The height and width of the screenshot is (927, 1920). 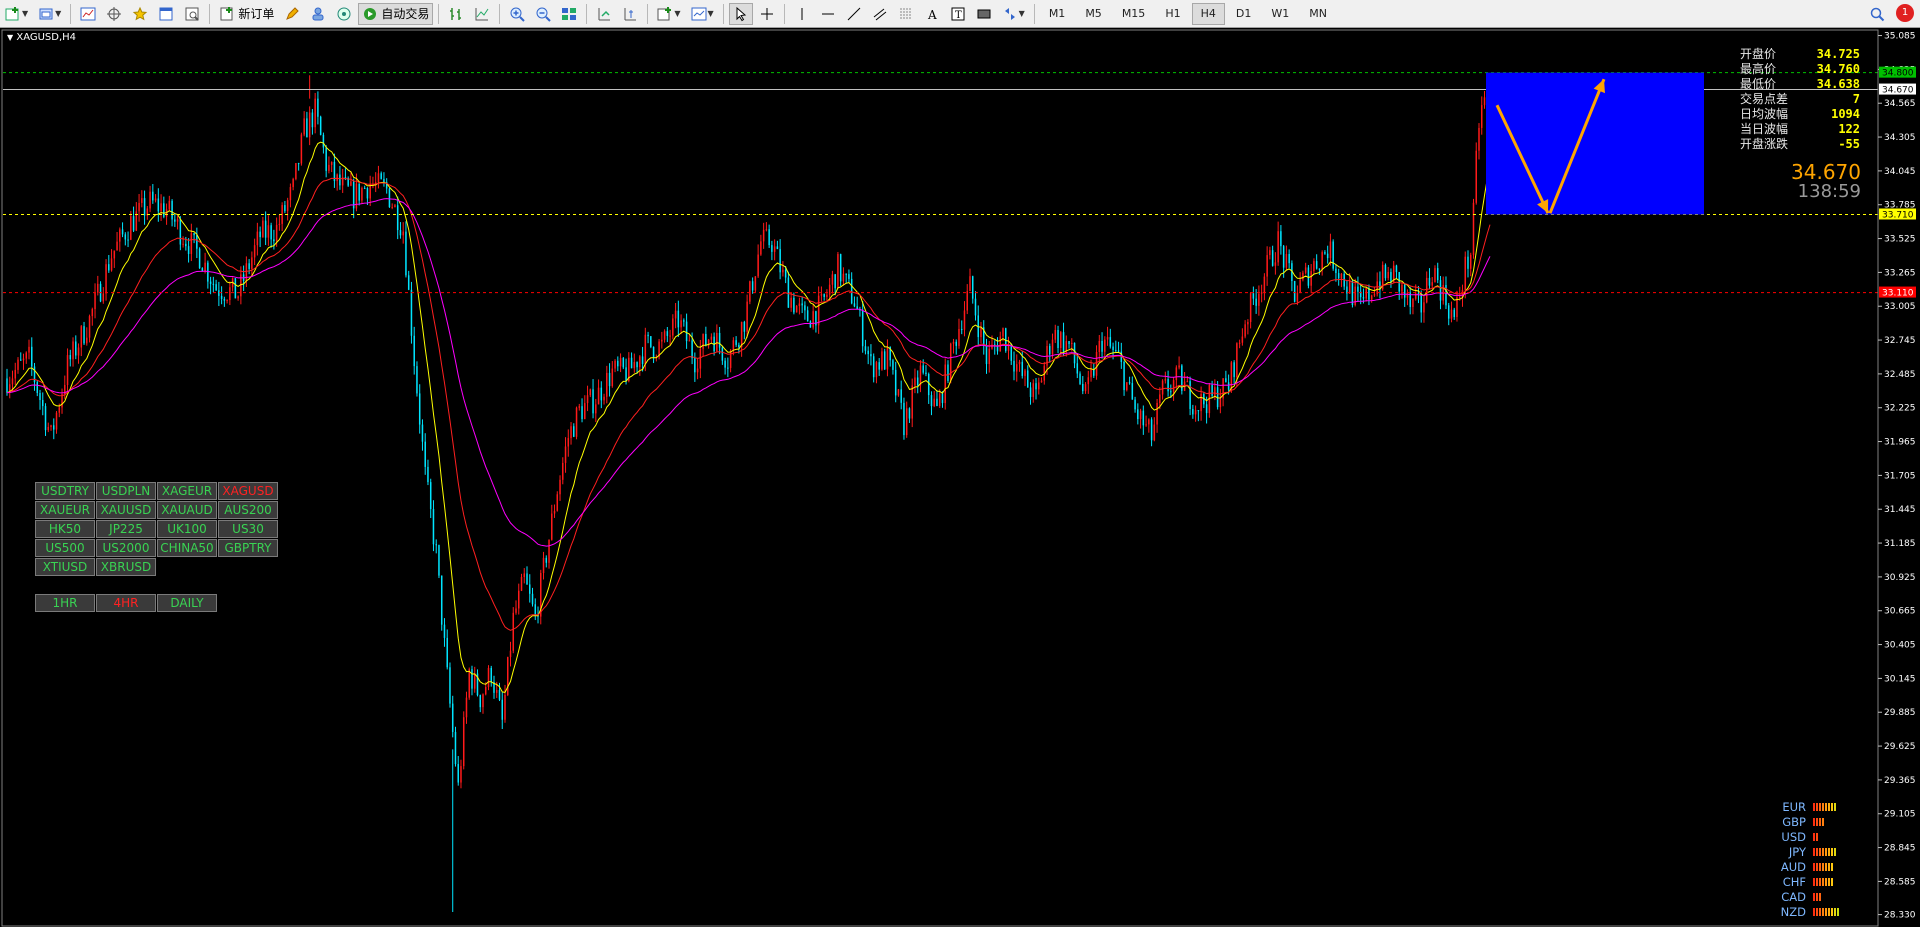 I want to click on timeframe-m1-button: M1, so click(x=1057, y=14).